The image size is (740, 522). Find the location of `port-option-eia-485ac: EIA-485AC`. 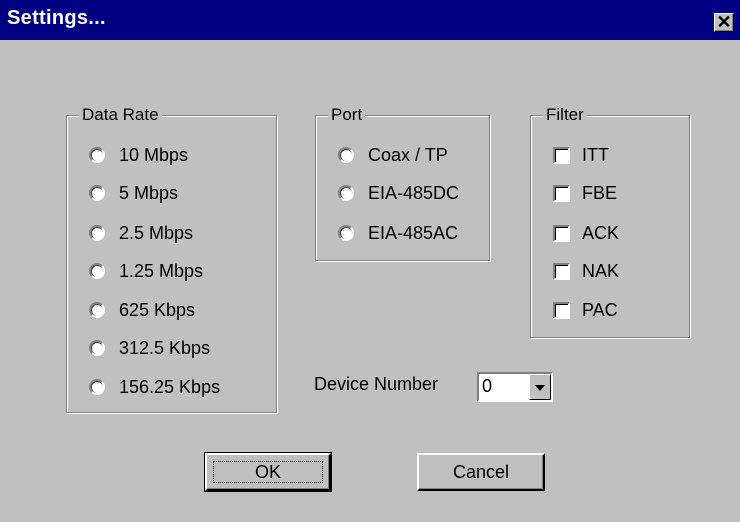

port-option-eia-485ac: EIA-485AC is located at coordinates (398, 233).